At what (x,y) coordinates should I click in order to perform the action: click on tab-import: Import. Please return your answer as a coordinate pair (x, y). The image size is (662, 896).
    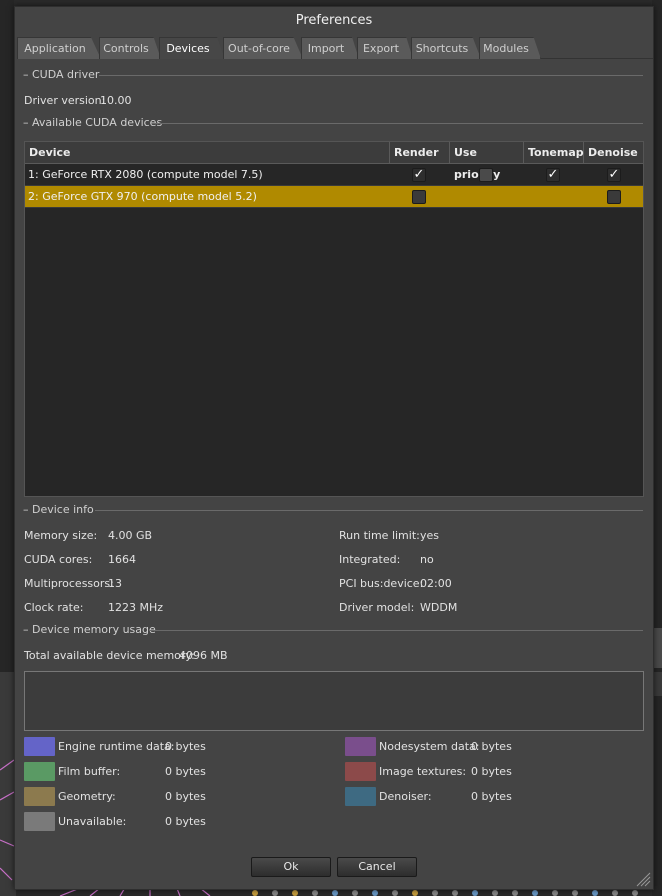
    Looking at the image, I should click on (330, 48).